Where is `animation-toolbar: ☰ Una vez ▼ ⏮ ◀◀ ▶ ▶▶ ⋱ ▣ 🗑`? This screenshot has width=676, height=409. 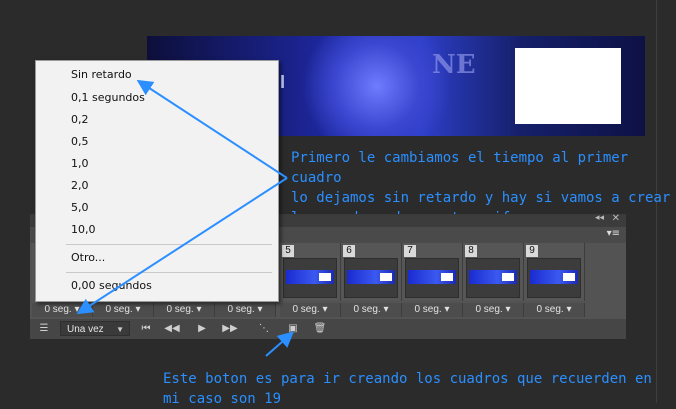 animation-toolbar: ☰ Una vez ▼ ⏮ ◀◀ ▶ ▶▶ ⋱ ▣ 🗑 is located at coordinates (328, 329).